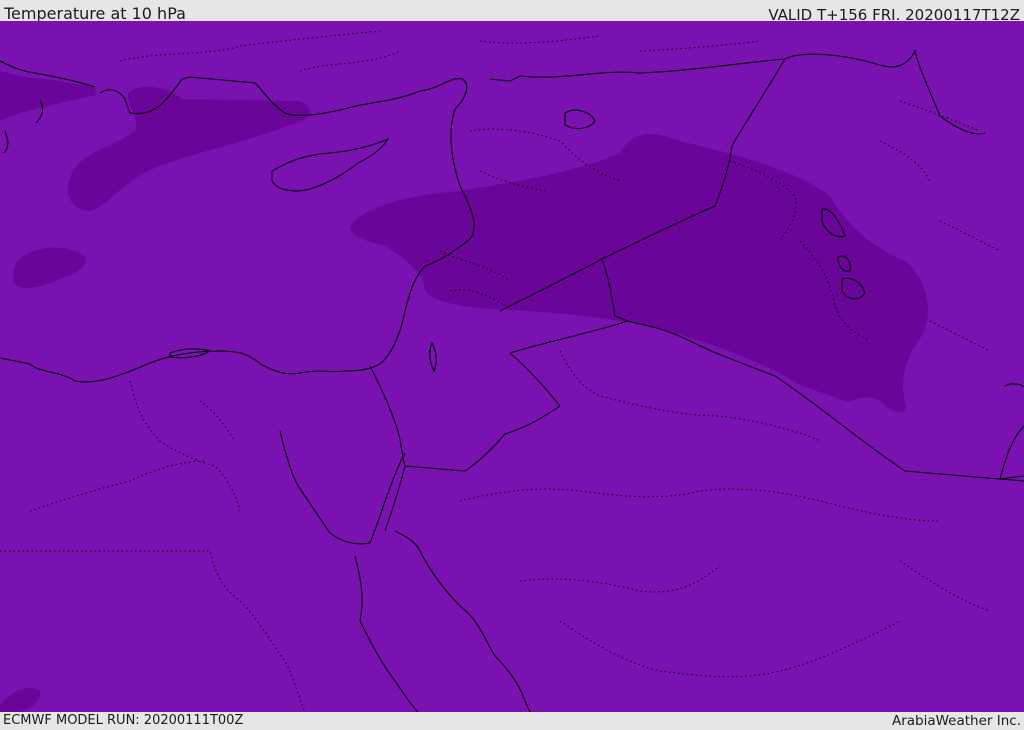 Image resolution: width=1024 pixels, height=730 pixels. I want to click on credit-label: ArabiaWeather Inc., so click(956, 721).